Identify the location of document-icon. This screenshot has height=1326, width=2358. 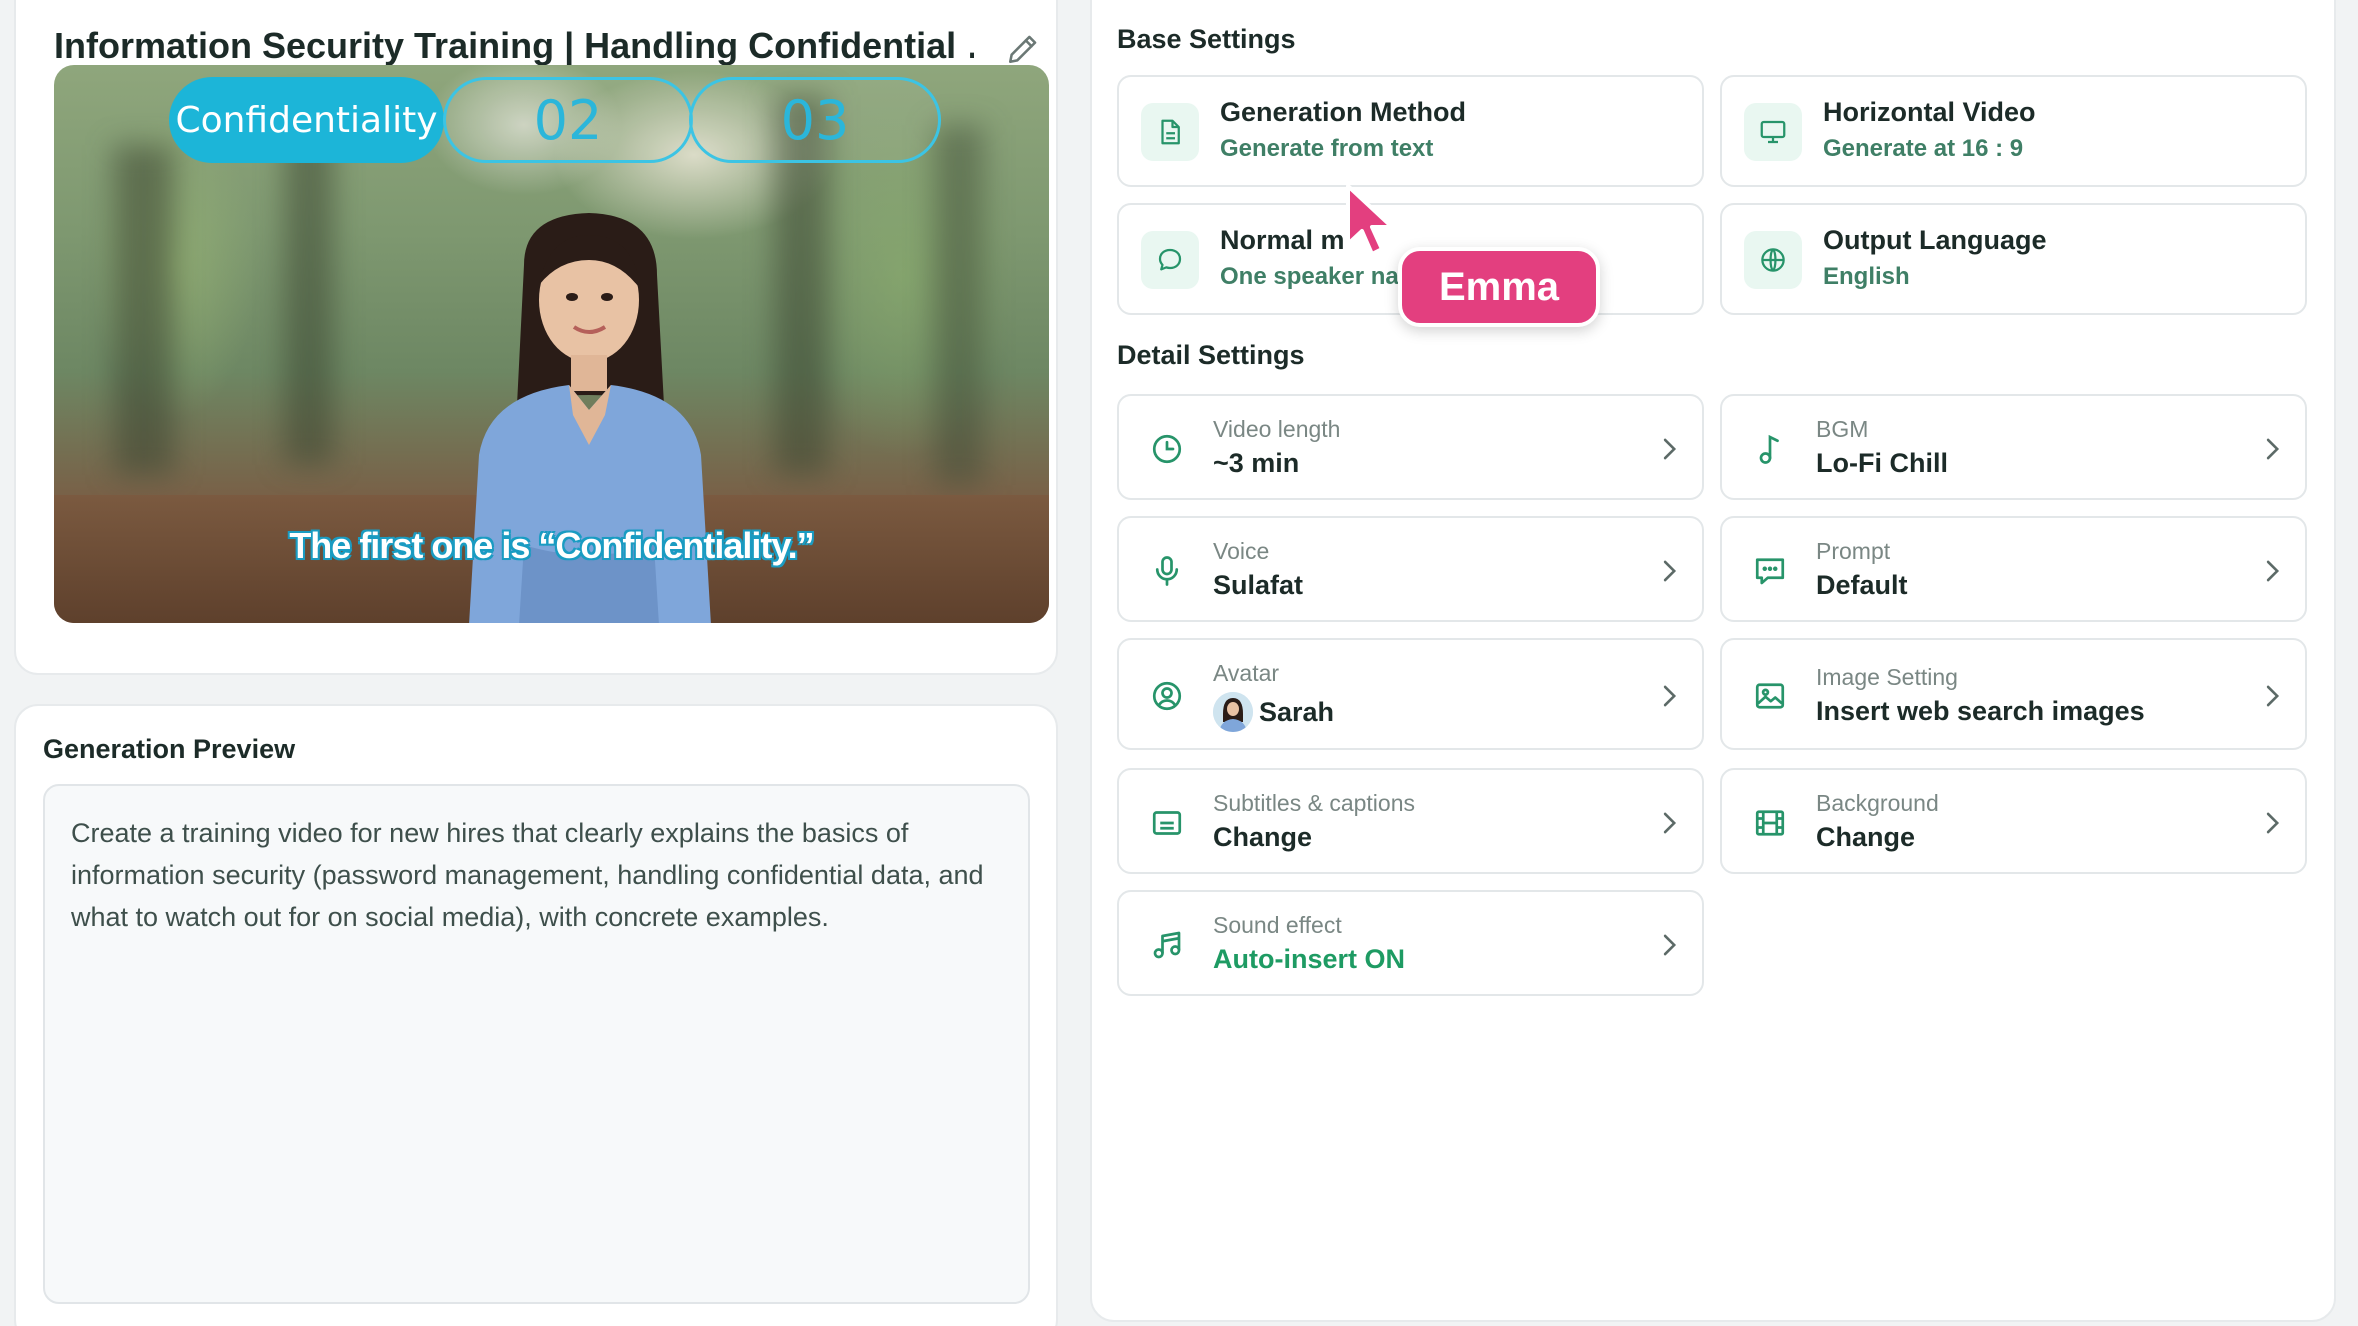
(1170, 132).